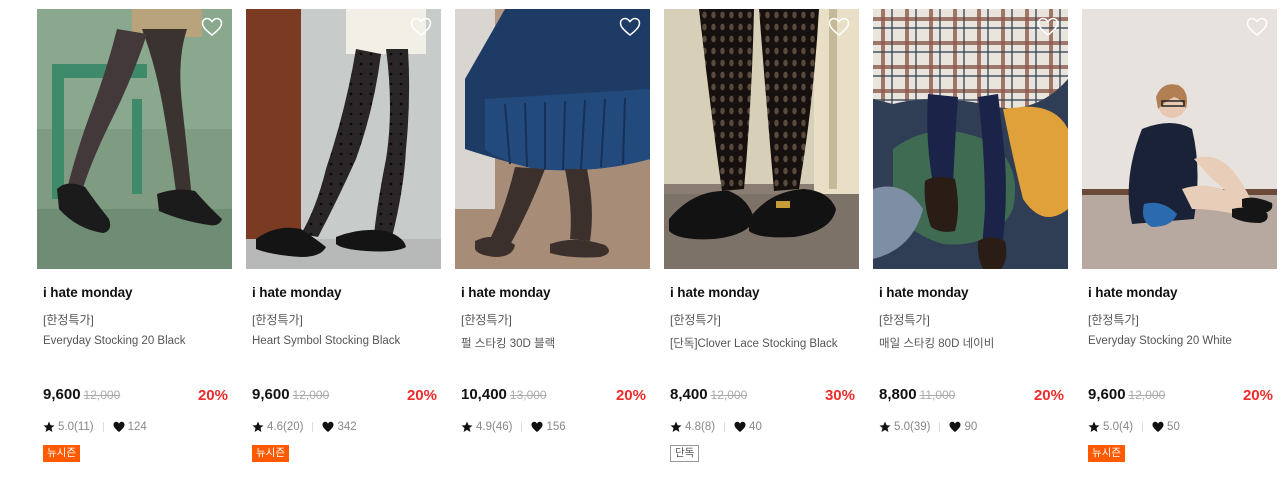  What do you see at coordinates (1160, 341) in the screenshot?
I see `product-name: Everyday Stocking 20 White` at bounding box center [1160, 341].